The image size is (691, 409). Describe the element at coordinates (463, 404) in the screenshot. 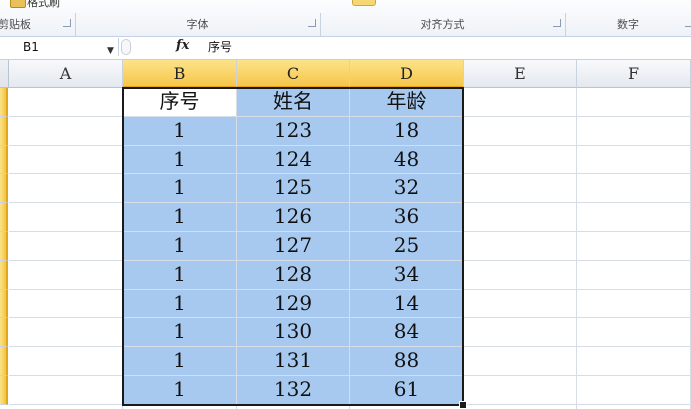

I see `fill-handle` at that location.